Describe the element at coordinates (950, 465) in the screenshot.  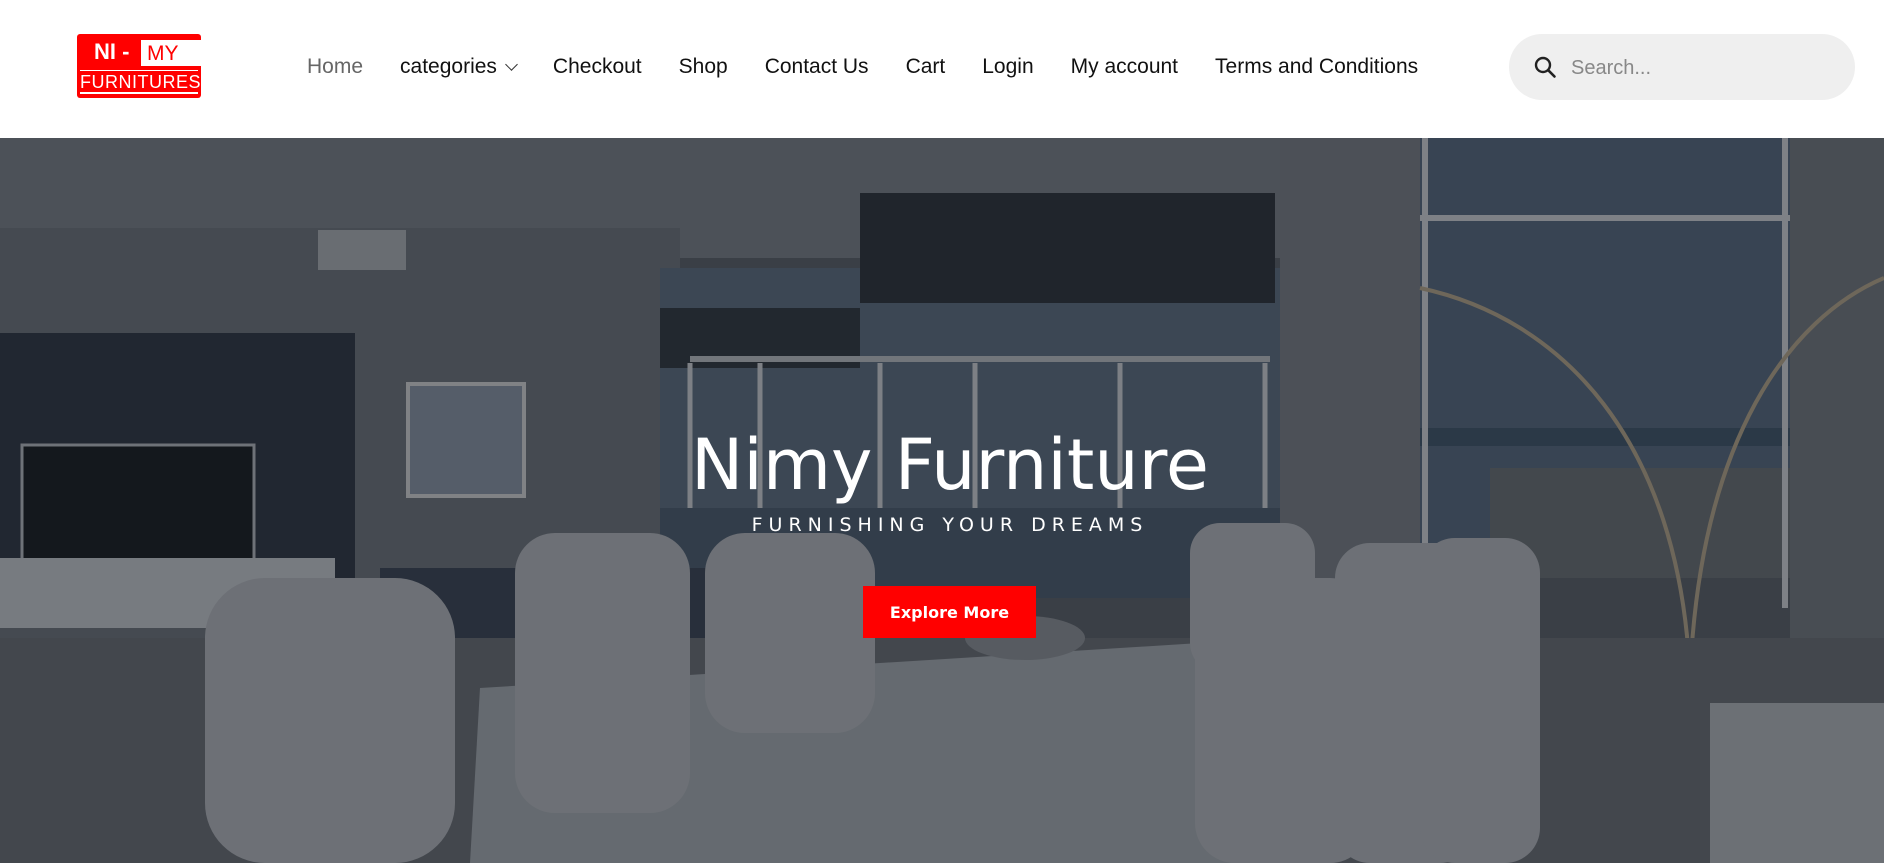
I see `hero-title: Nimy Furniture` at that location.